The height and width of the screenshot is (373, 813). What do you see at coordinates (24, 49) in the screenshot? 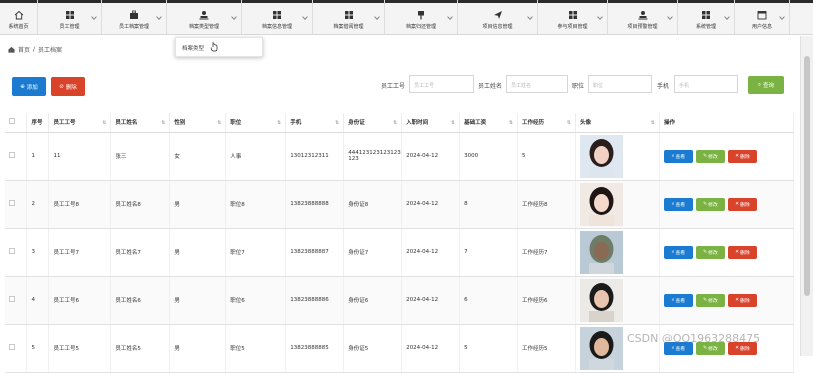
I see `breadcrumb-home: 首页` at bounding box center [24, 49].